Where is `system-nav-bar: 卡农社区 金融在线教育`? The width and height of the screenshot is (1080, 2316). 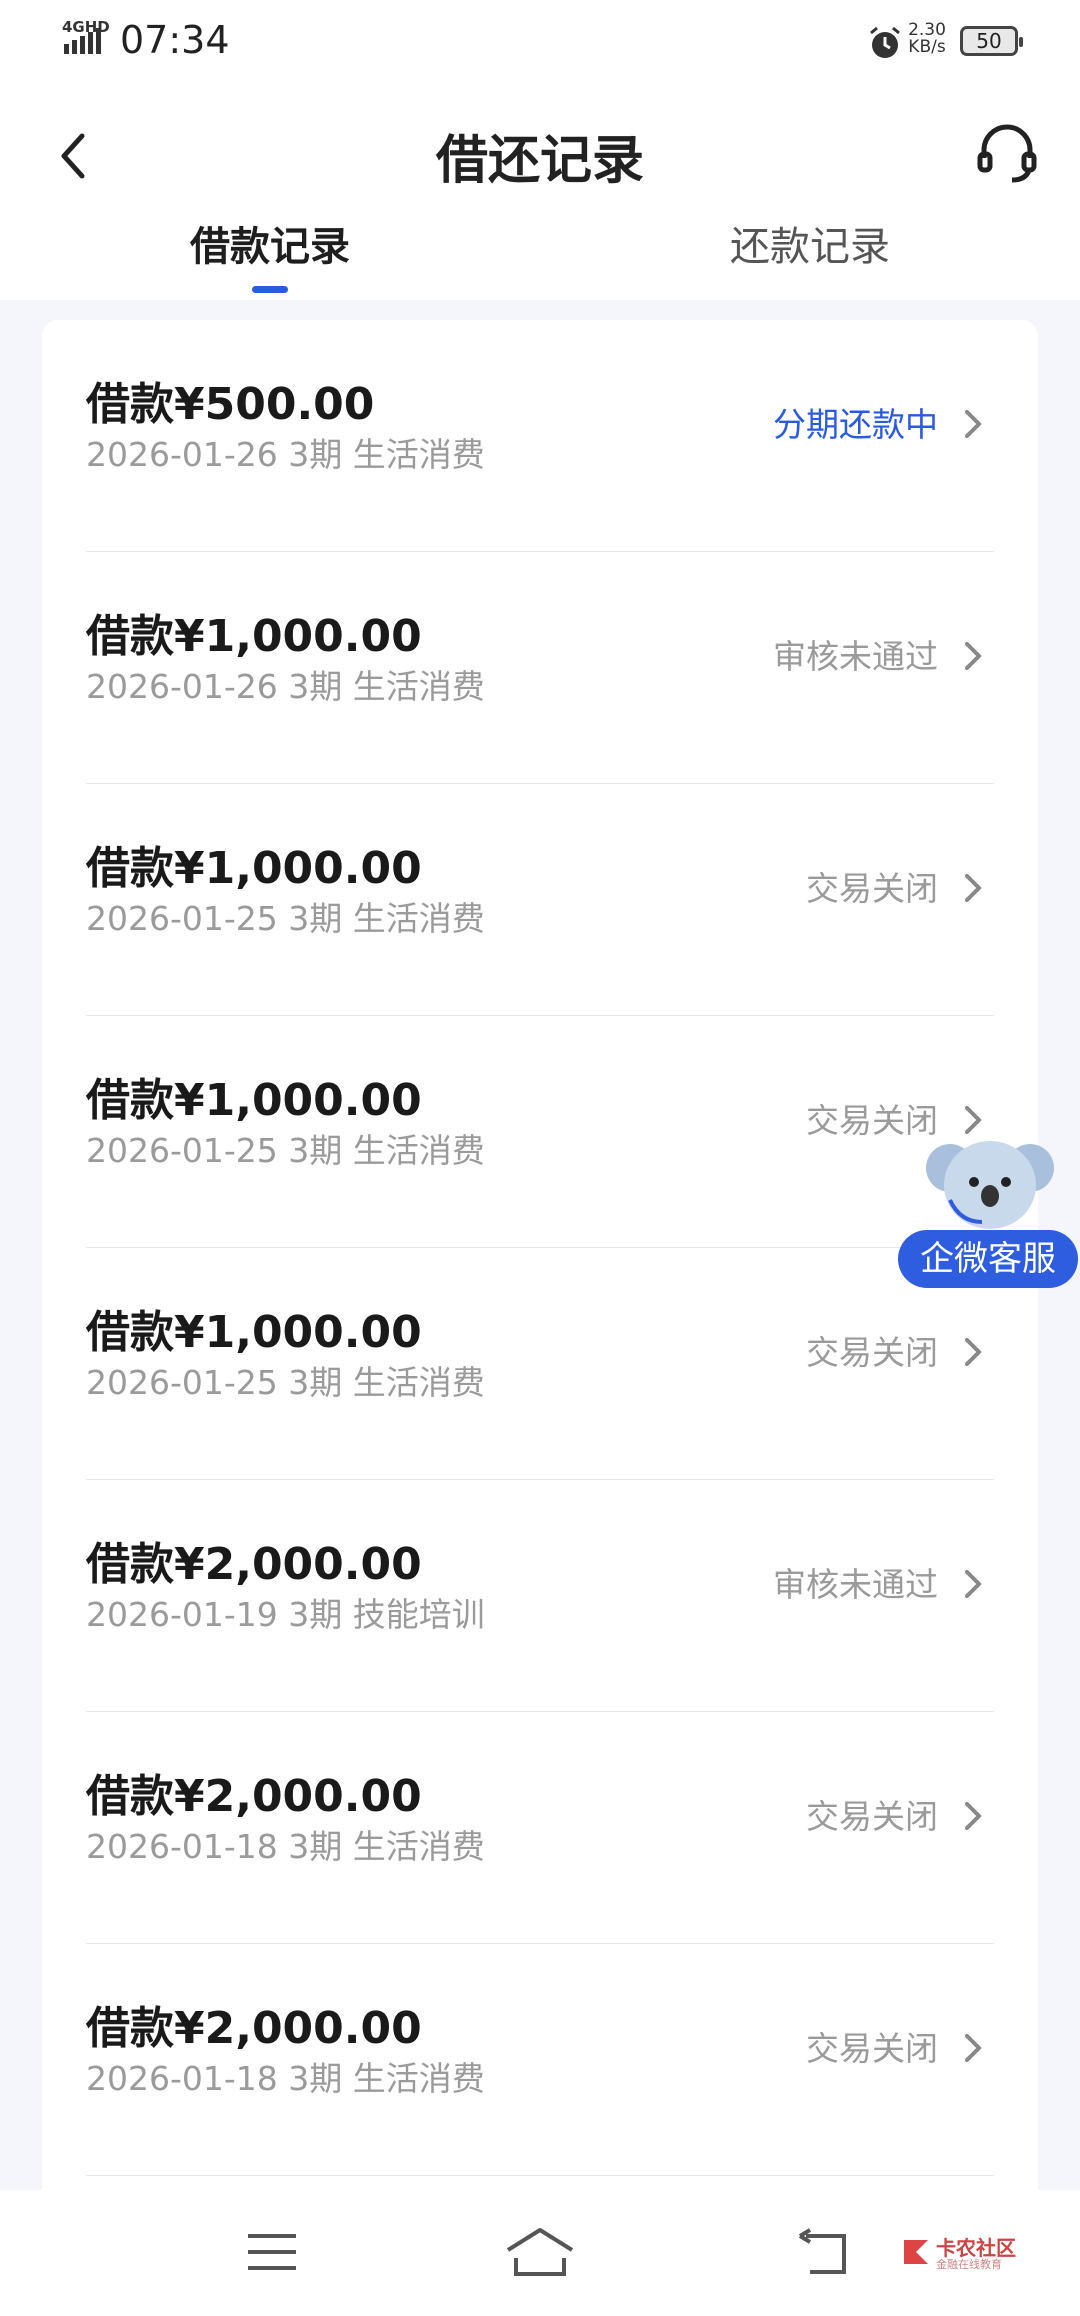 system-nav-bar: 卡农社区 金融在线教育 is located at coordinates (540, 2253).